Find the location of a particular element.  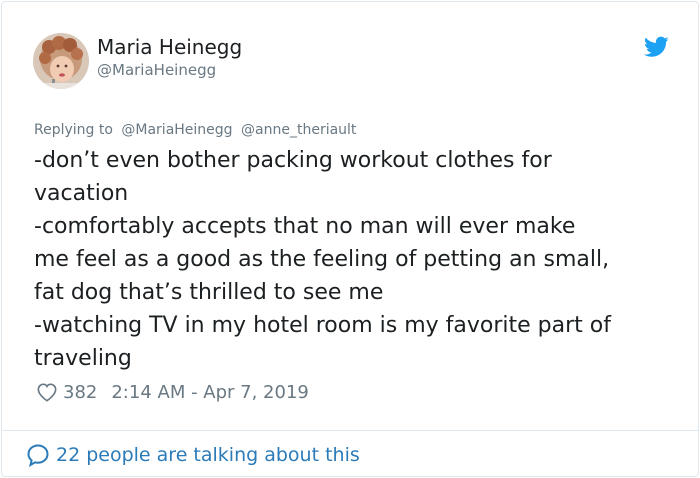

avatar is located at coordinates (61, 61).